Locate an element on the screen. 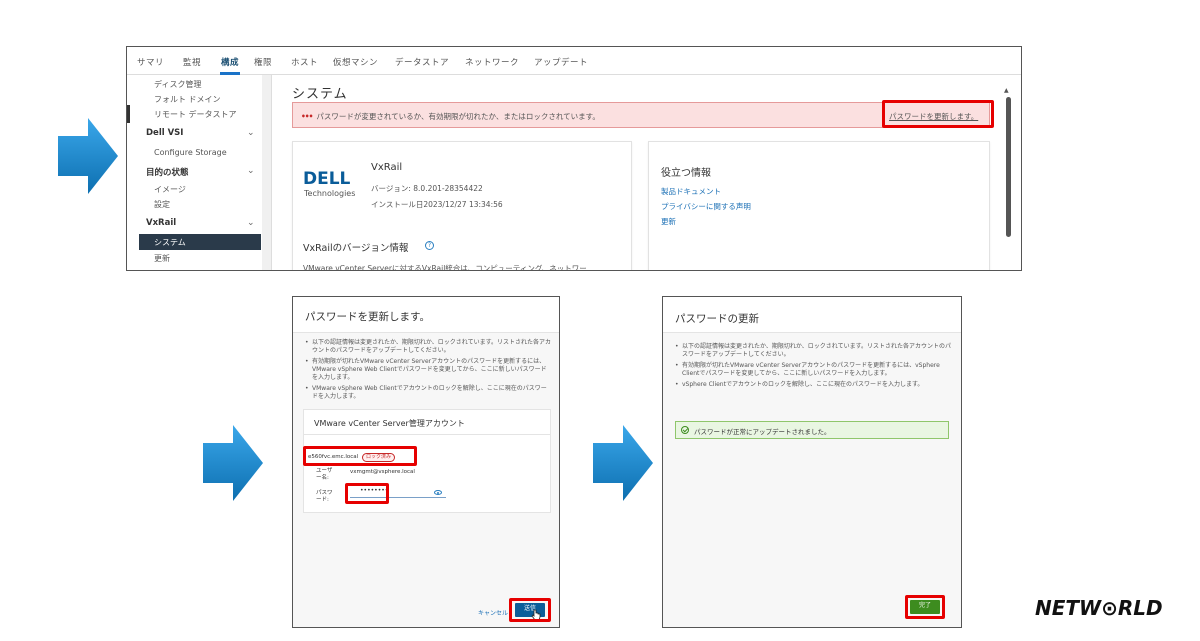 The width and height of the screenshot is (1200, 641). tab-updates: アップデート is located at coordinates (561, 62).